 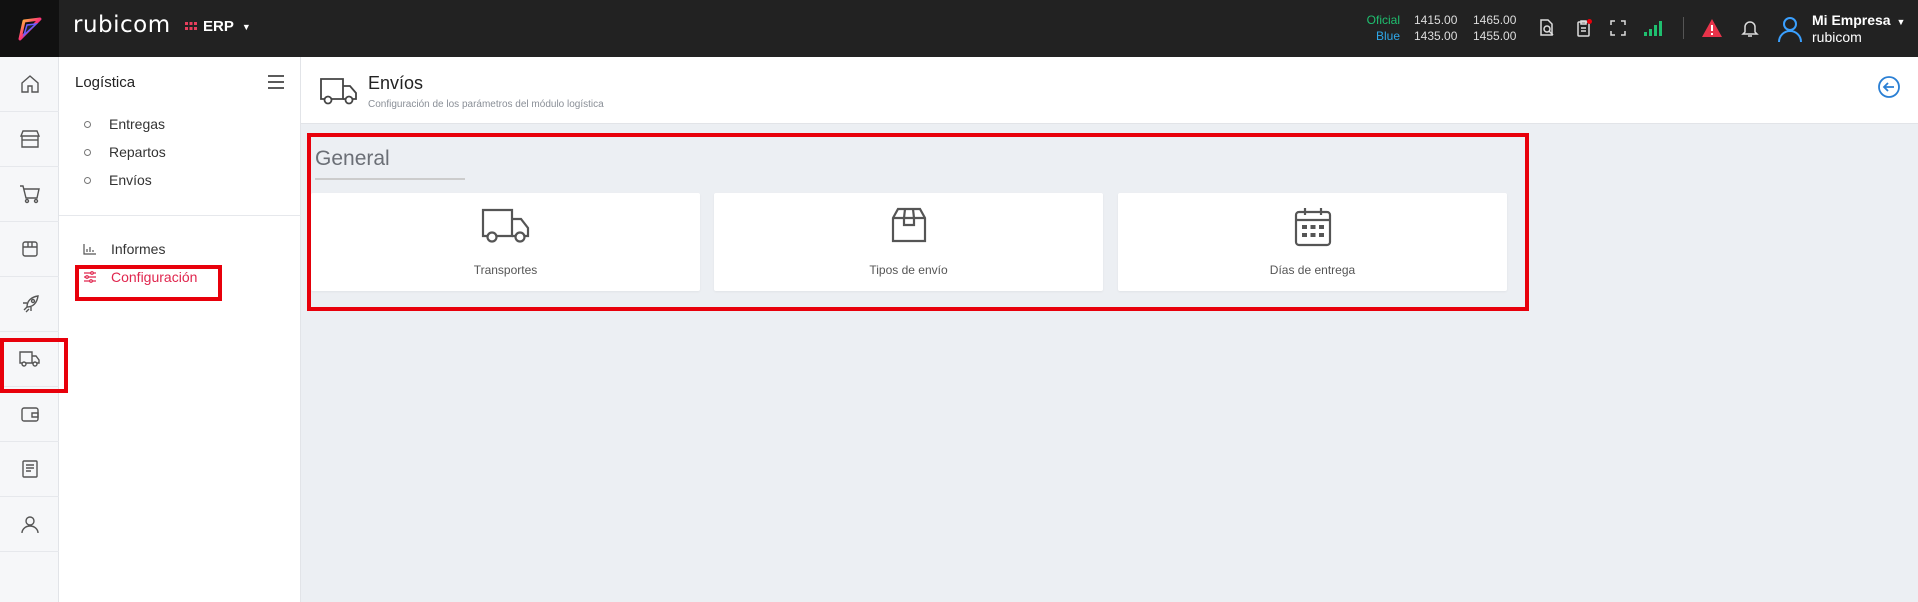 I want to click on card-dias-de-entrega: Días de entrega, so click(x=1312, y=242).